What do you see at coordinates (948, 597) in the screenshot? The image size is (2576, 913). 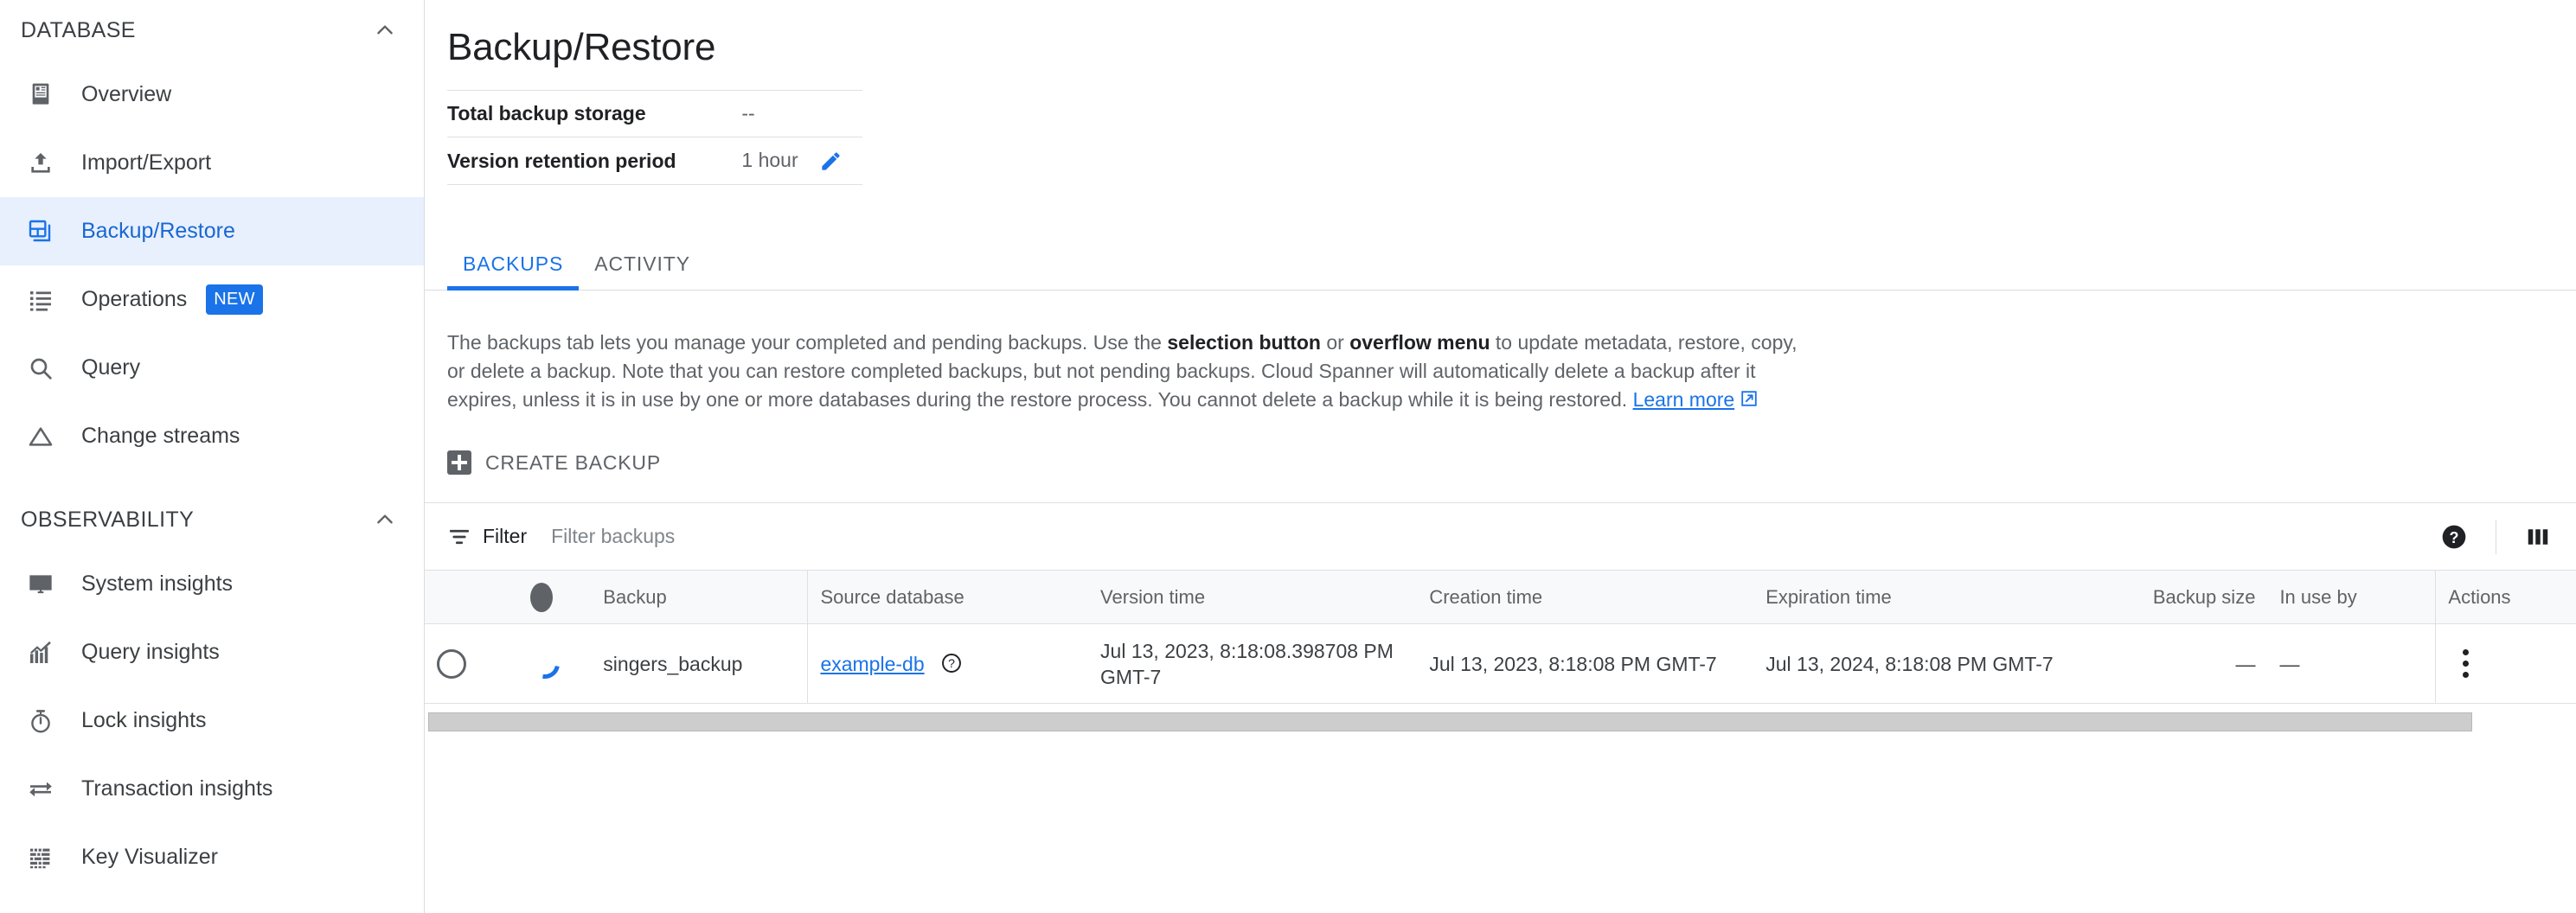 I see `column-header-source-database: Source database` at bounding box center [948, 597].